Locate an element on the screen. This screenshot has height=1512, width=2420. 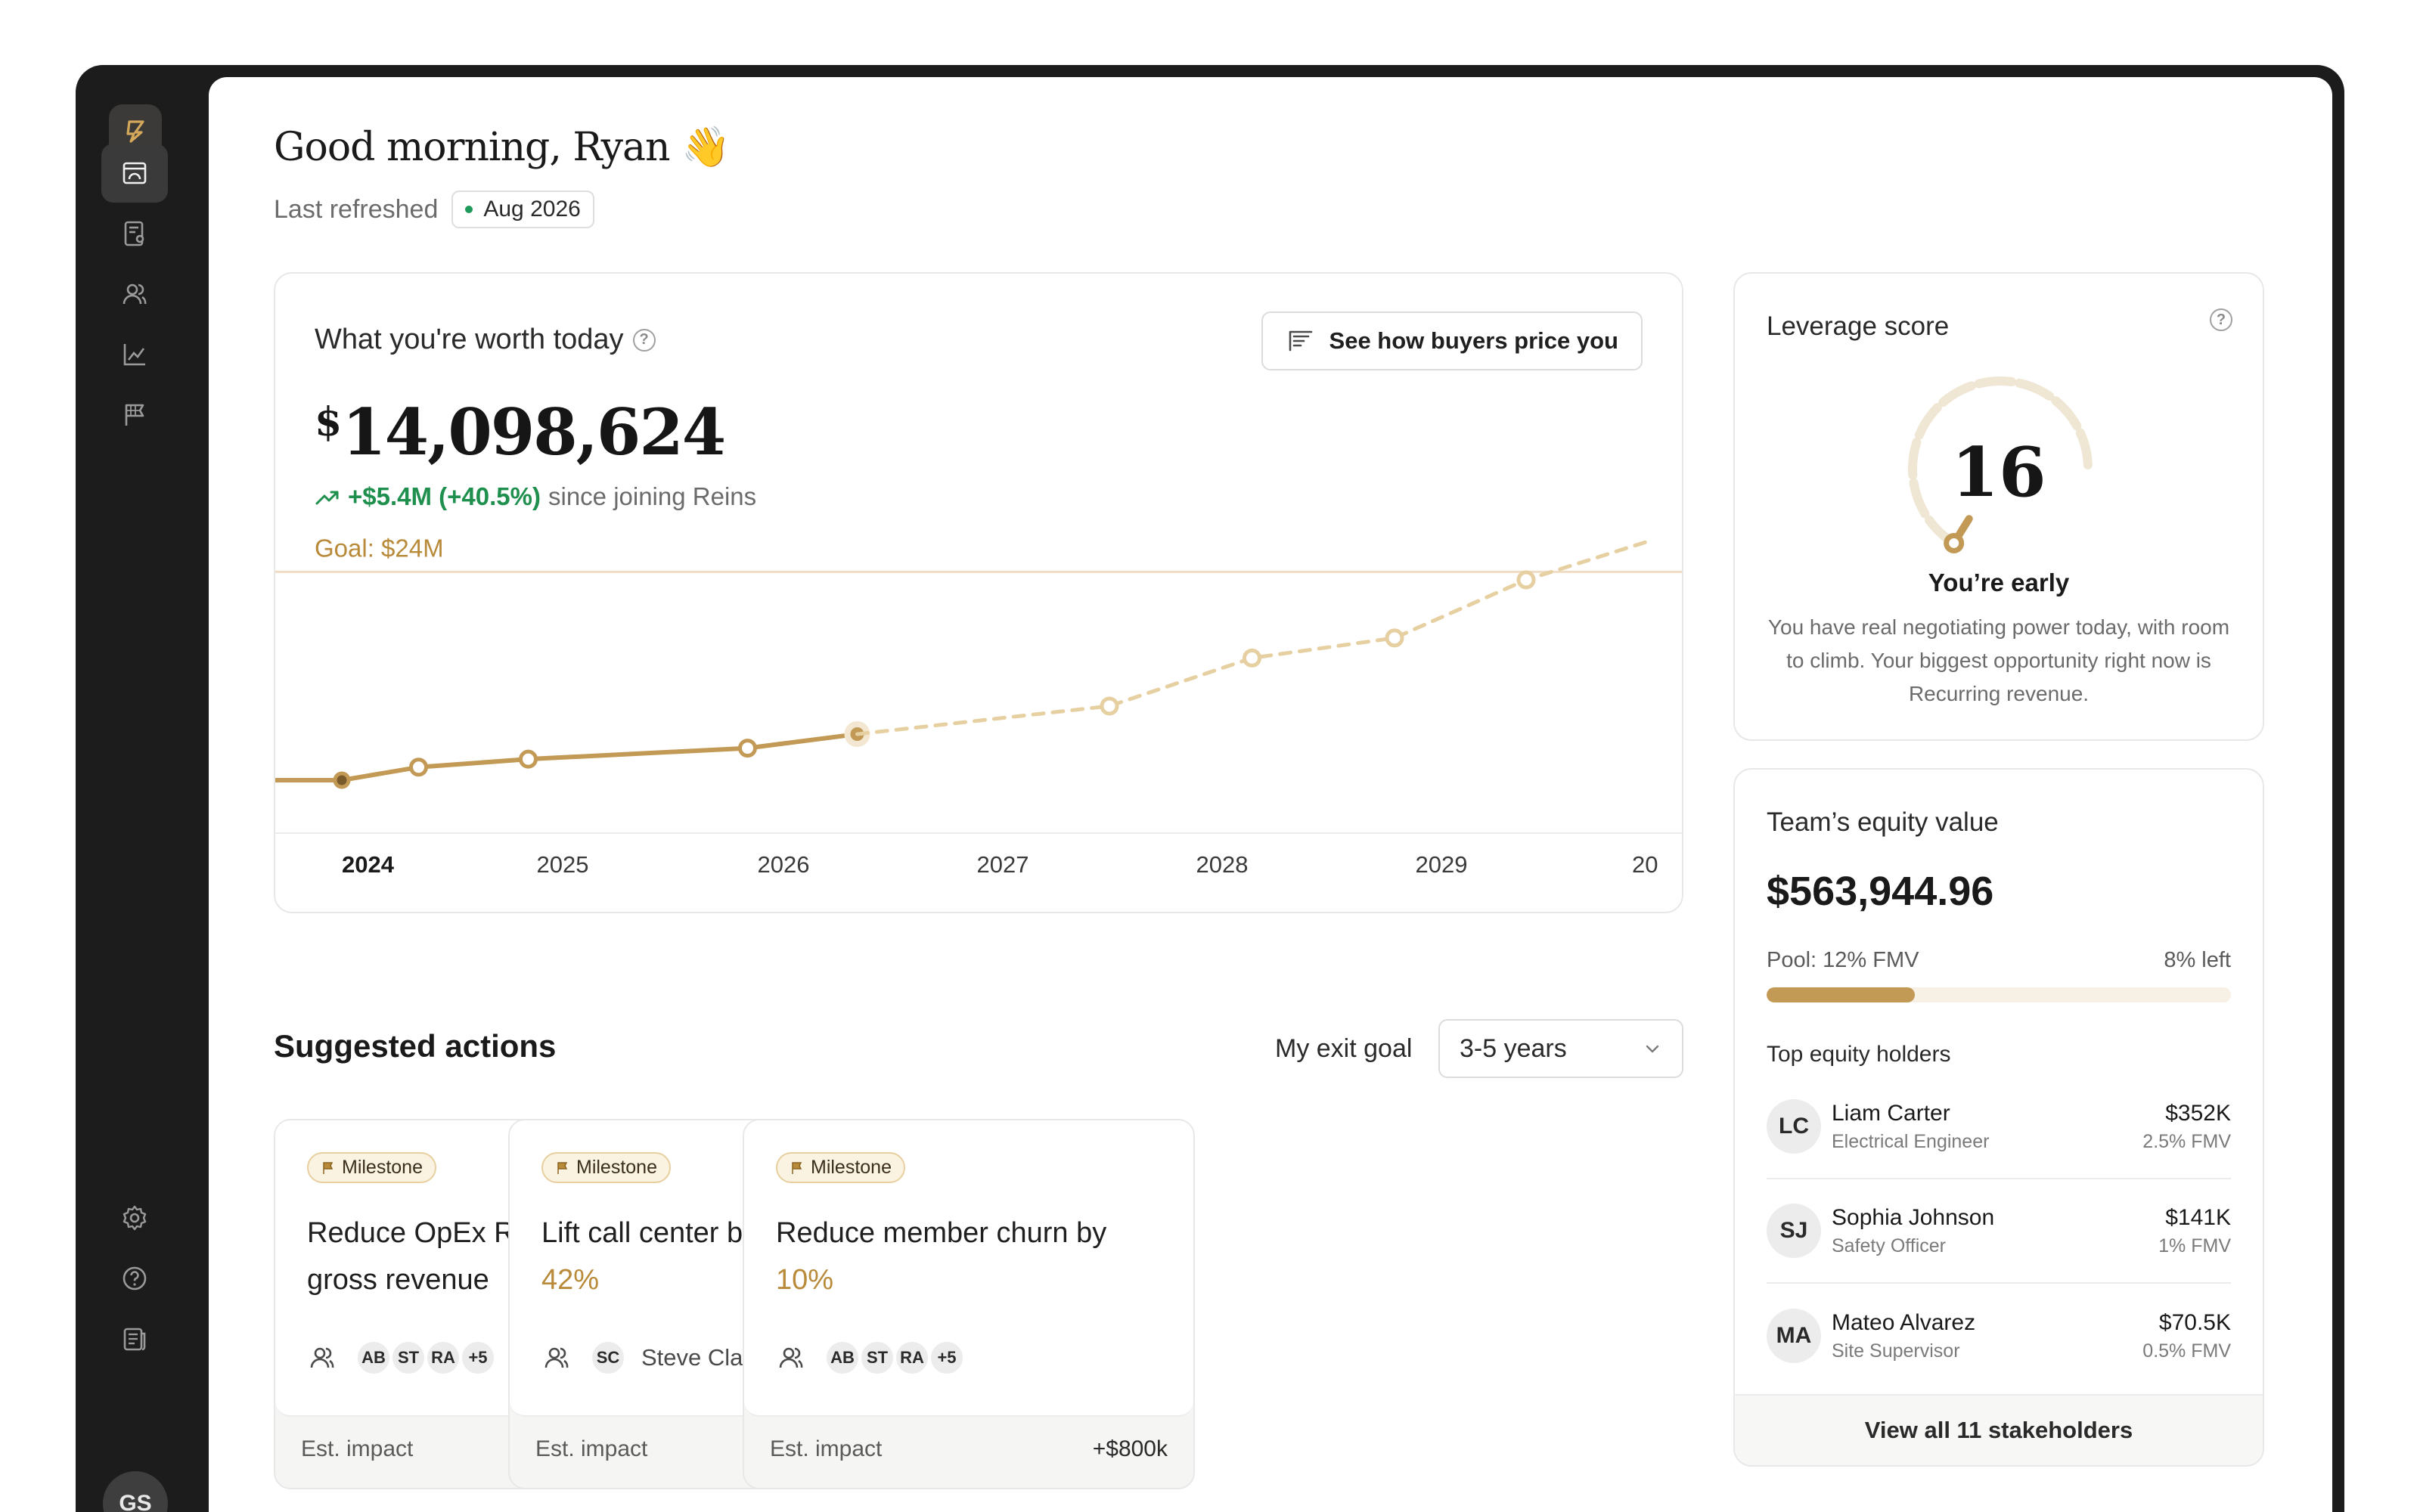
refresh-info: Last refreshed Aug 2026 is located at coordinates (434, 209).